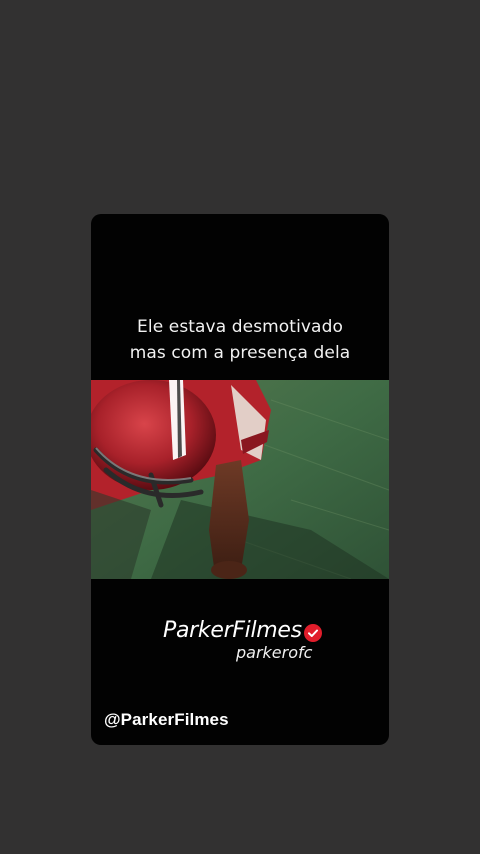 This screenshot has height=854, width=480. I want to click on verified-badge-icon, so click(312, 632).